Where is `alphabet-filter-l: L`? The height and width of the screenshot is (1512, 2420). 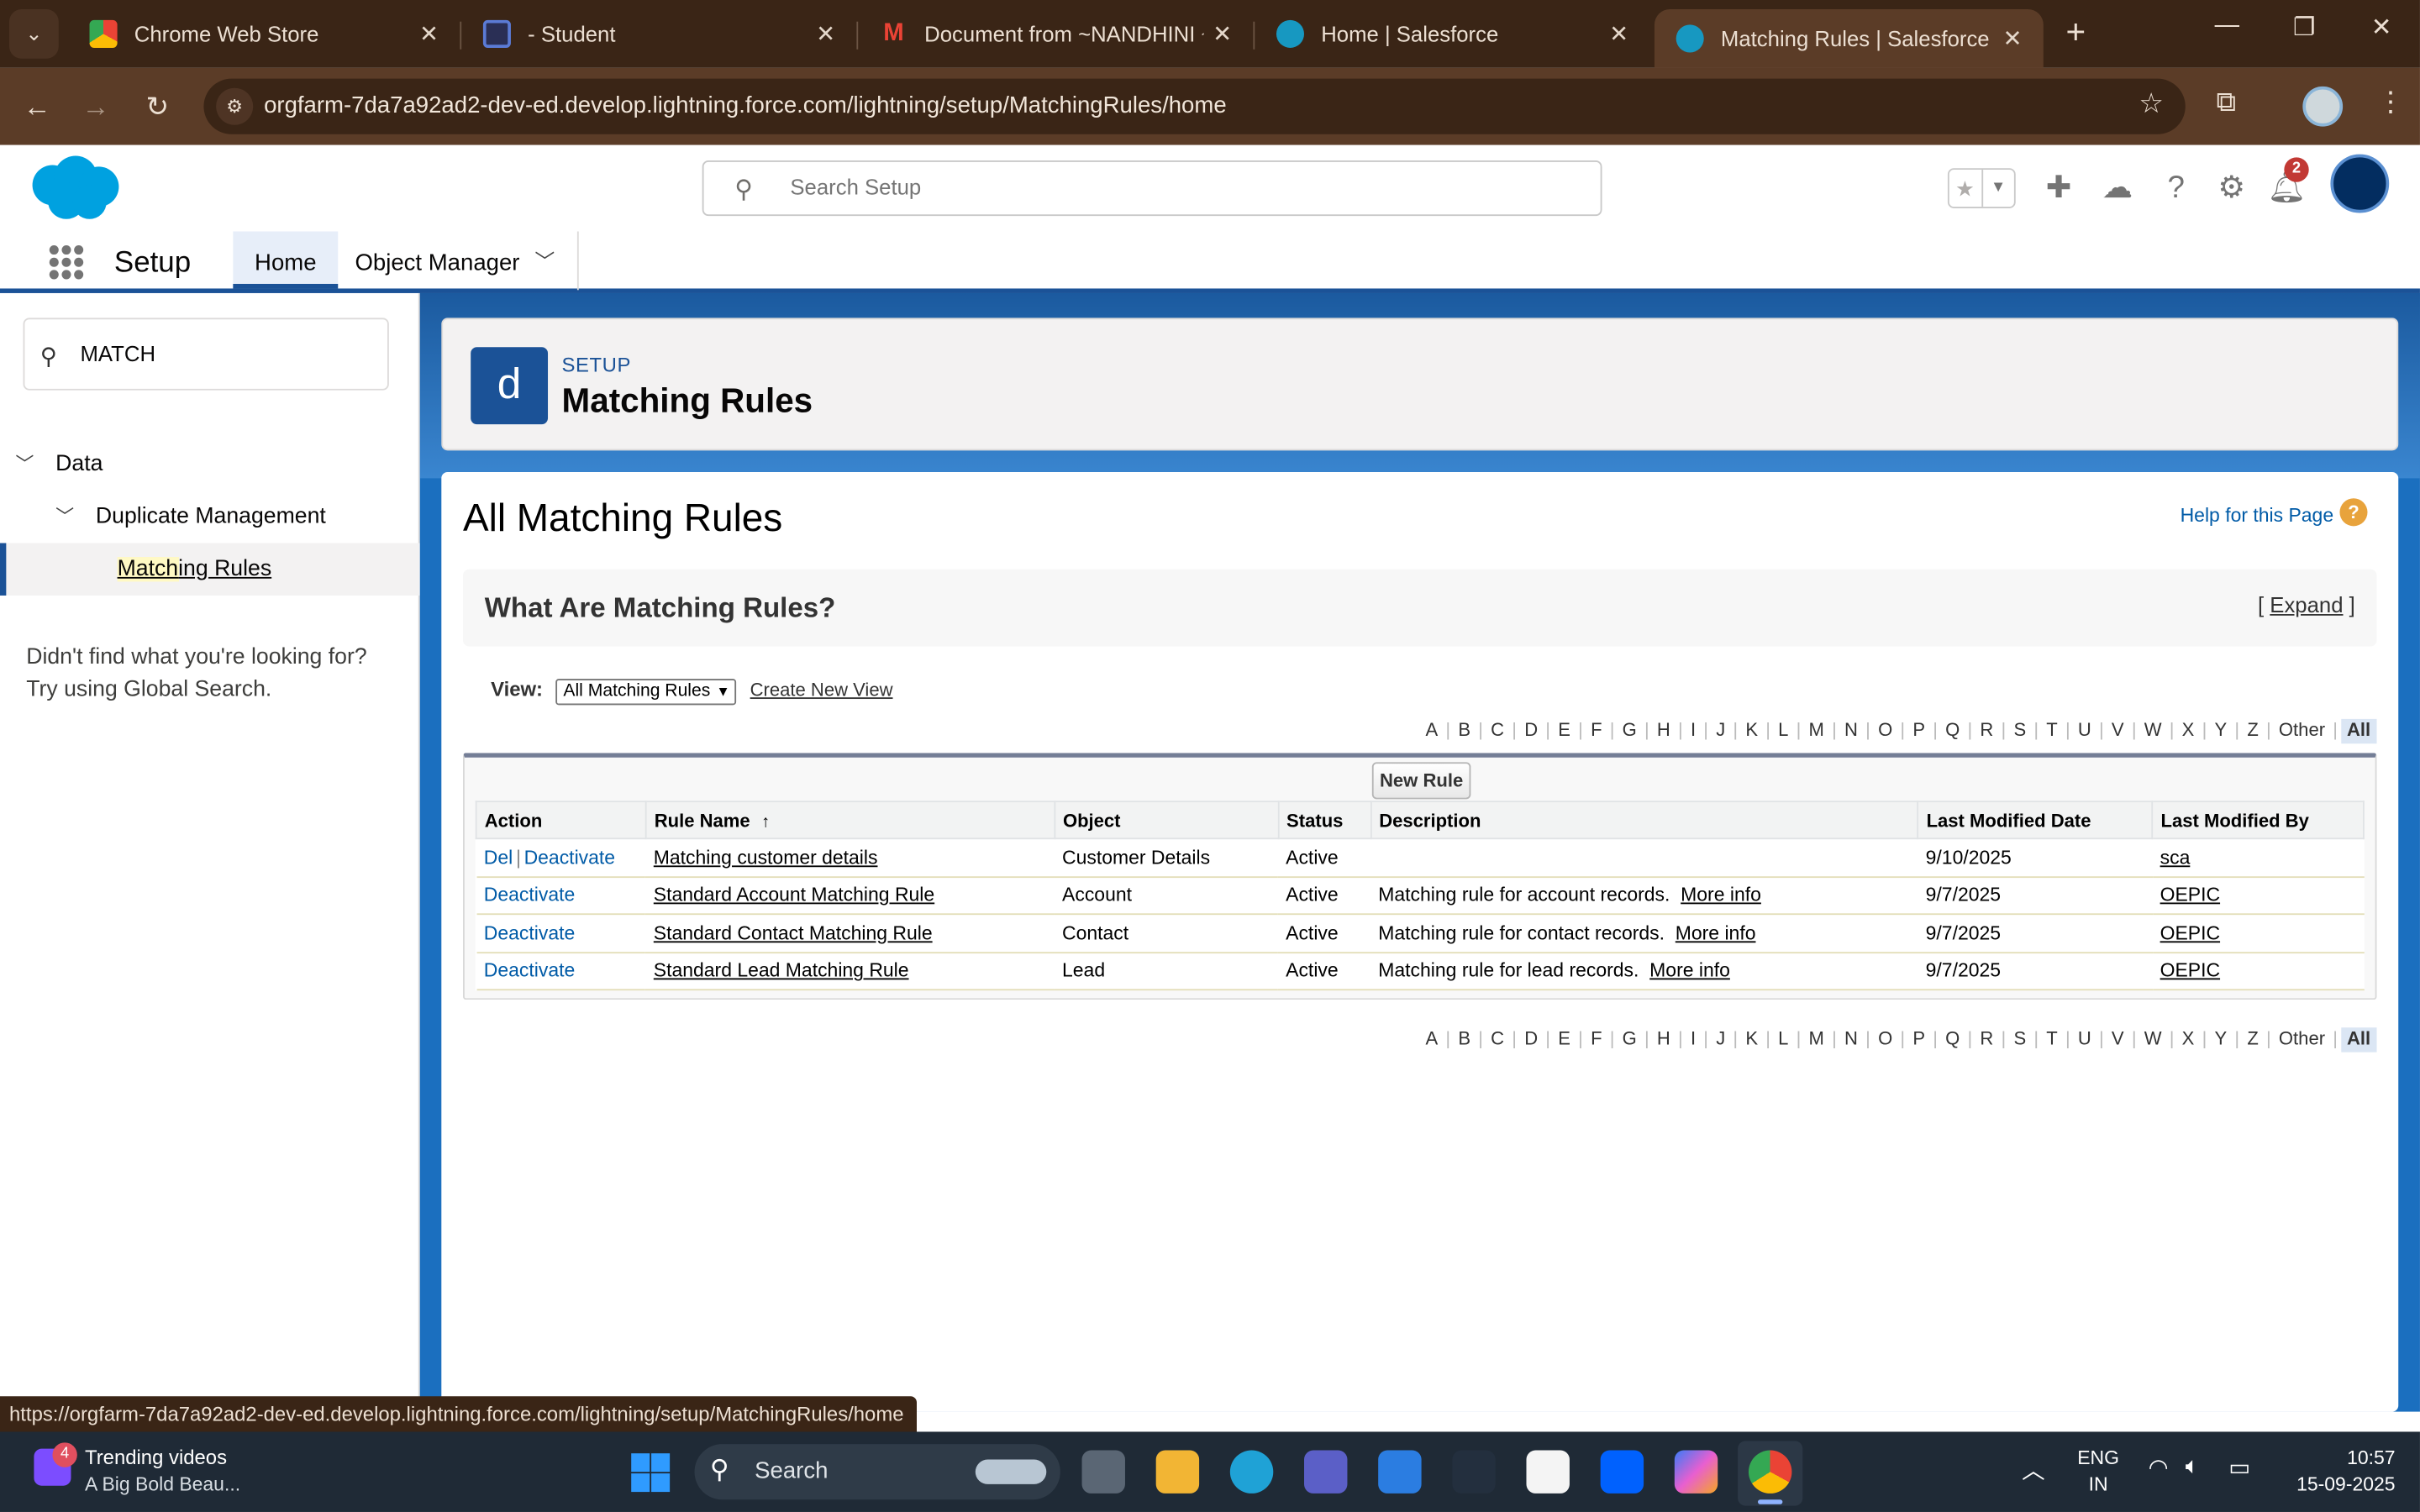
alphabet-filter-l: L is located at coordinates (1784, 731).